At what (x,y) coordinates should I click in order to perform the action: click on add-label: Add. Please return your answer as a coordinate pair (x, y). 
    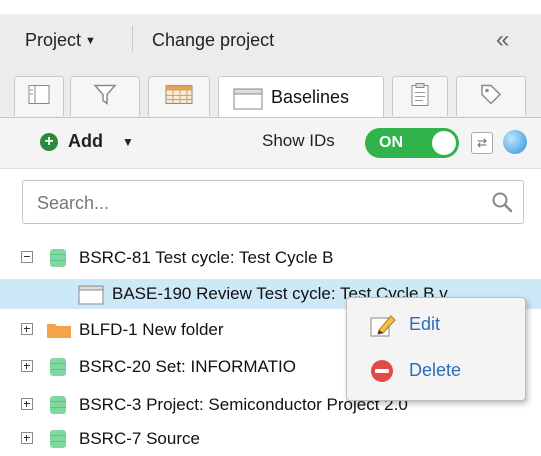
    Looking at the image, I should click on (85, 141).